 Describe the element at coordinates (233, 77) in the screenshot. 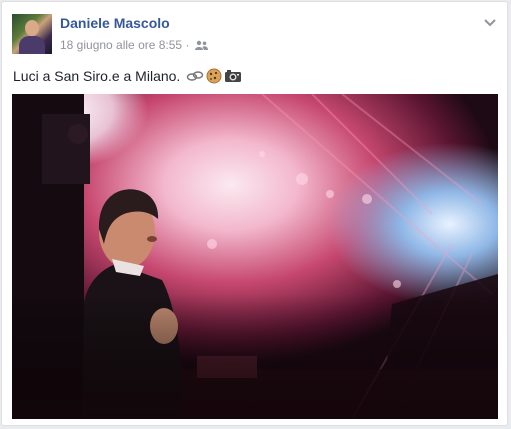

I see `camera-emoji` at that location.